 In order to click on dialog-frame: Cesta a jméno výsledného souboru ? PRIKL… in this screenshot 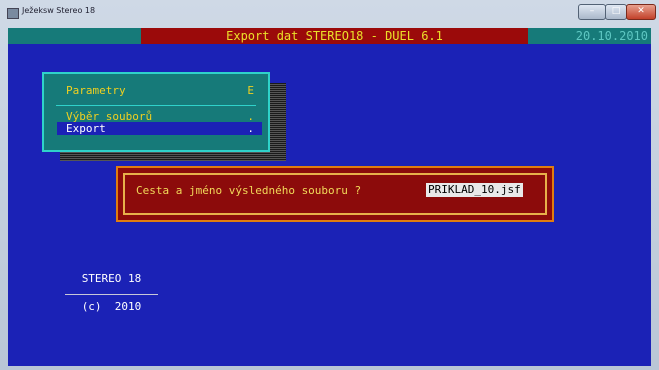, I will do `click(335, 194)`.